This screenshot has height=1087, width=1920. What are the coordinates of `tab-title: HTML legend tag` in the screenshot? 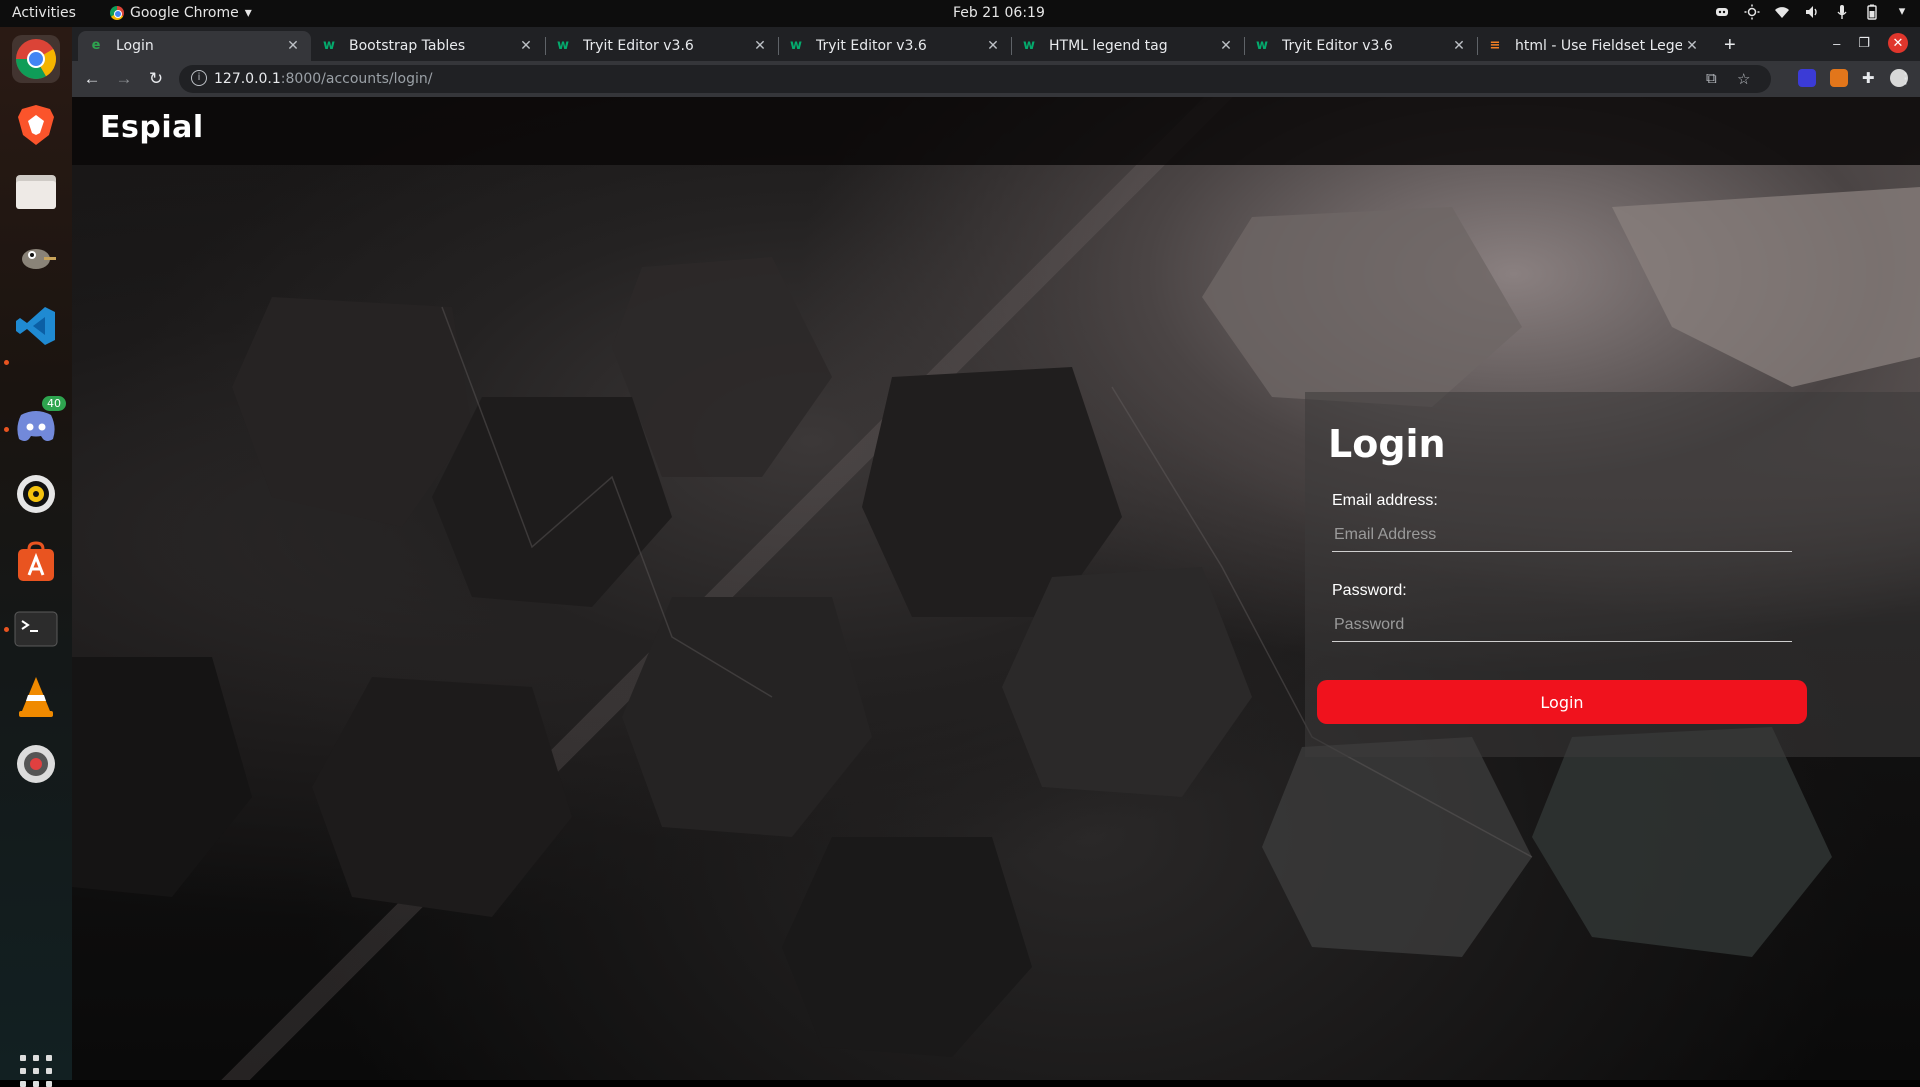 It's located at (1108, 46).